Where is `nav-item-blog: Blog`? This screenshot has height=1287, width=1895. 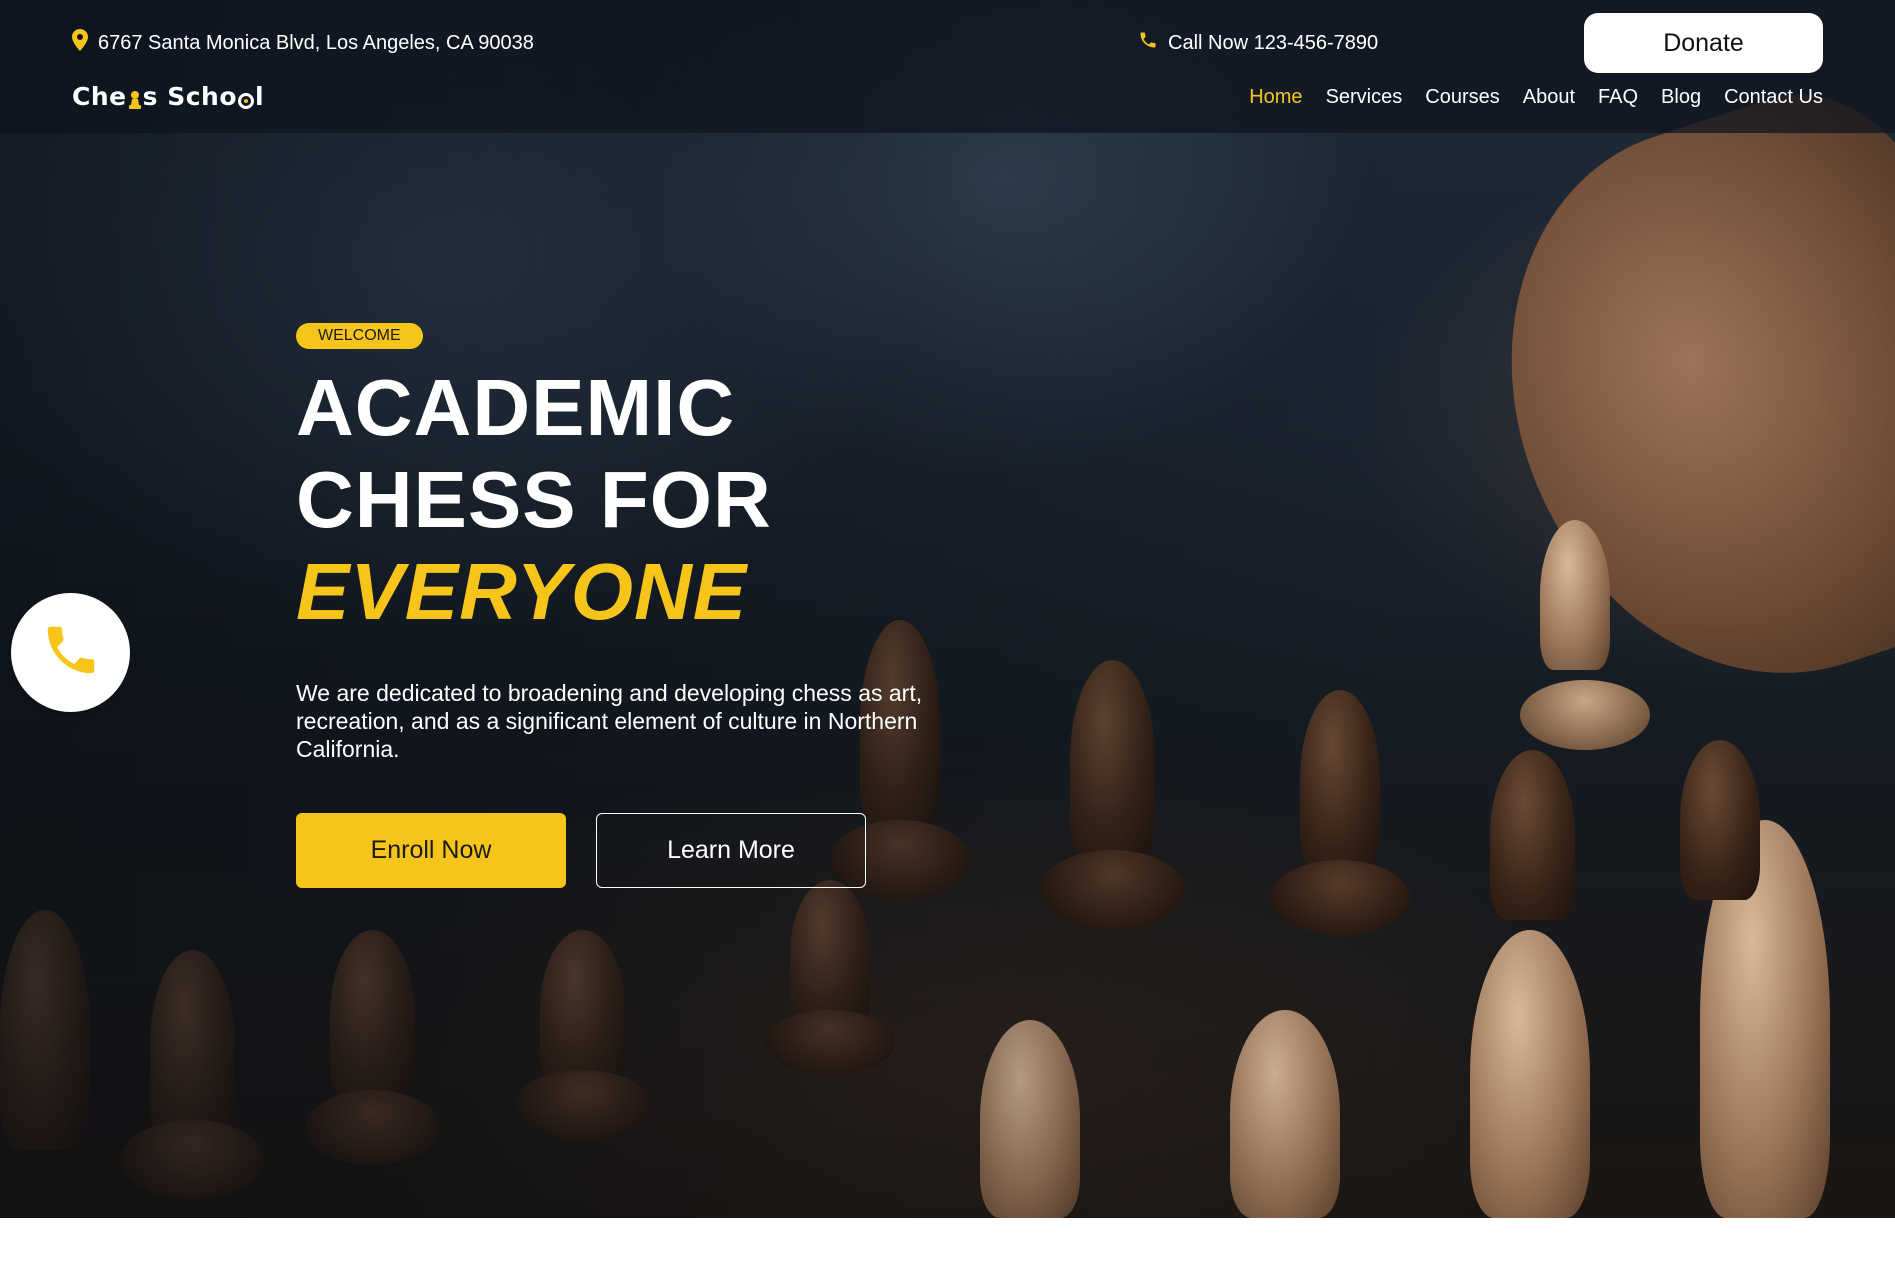
nav-item-blog: Blog is located at coordinates (1681, 97).